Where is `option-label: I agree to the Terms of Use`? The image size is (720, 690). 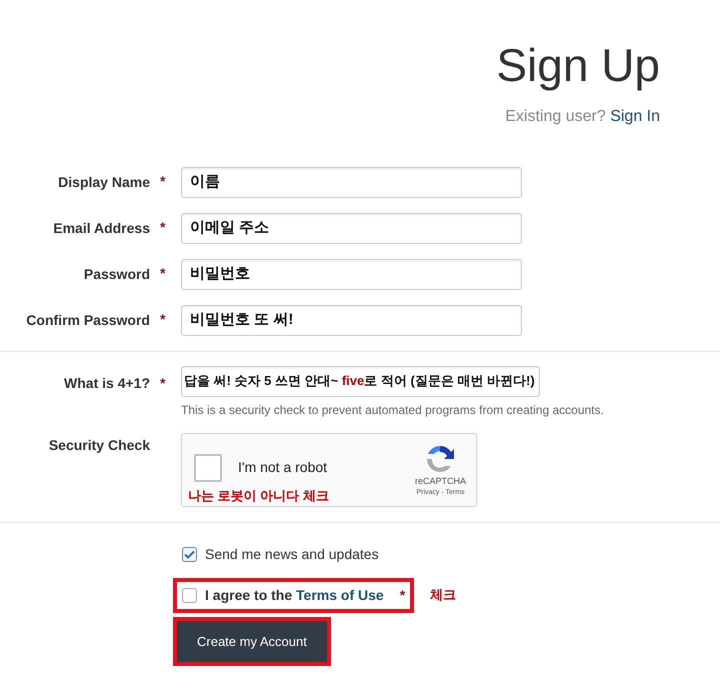 option-label: I agree to the Terms of Use is located at coordinates (294, 595).